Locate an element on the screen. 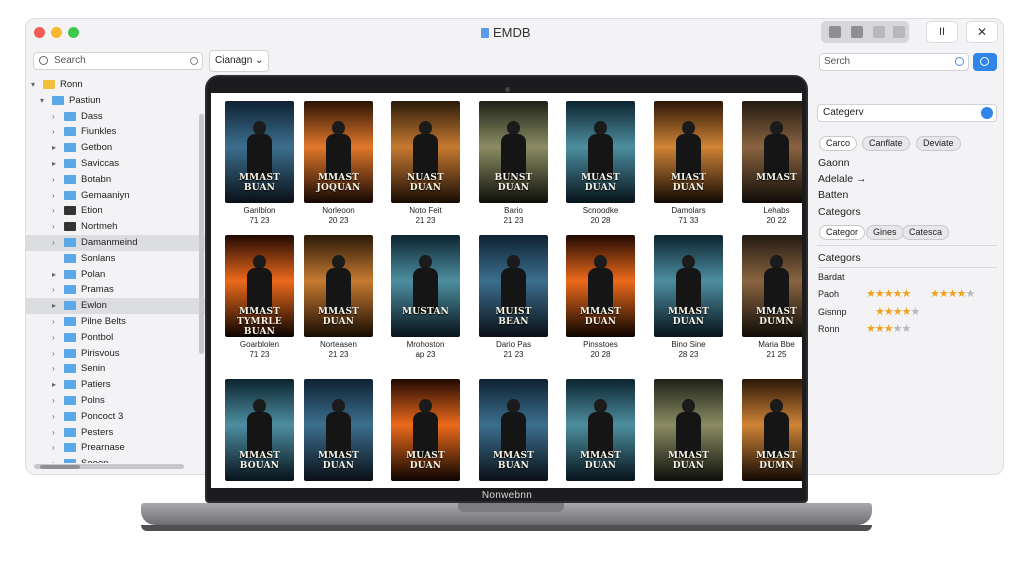 Image resolution: width=1024 pixels, height=576 pixels. sidebar-item: › Nortmeh is located at coordinates (117, 227).